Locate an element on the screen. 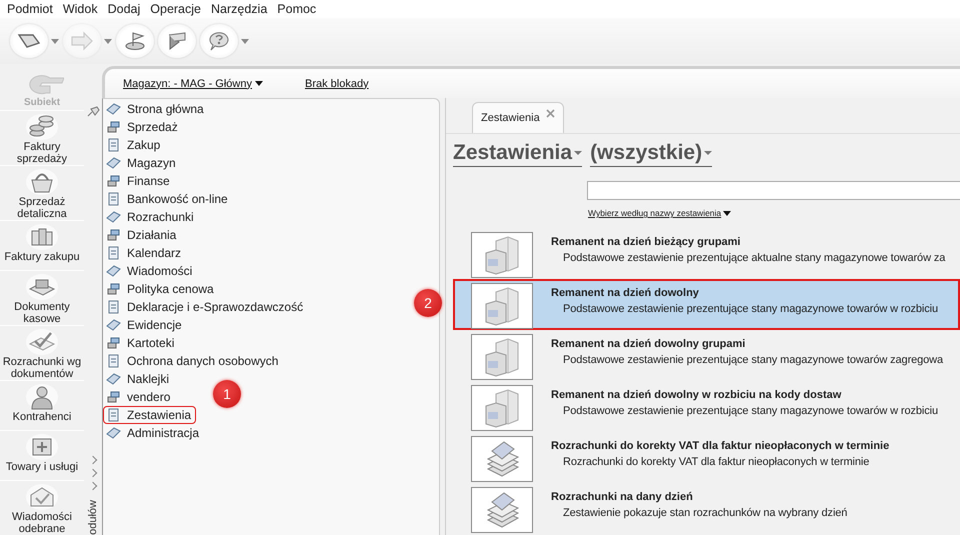  app-name: Subiekt is located at coordinates (42, 102).